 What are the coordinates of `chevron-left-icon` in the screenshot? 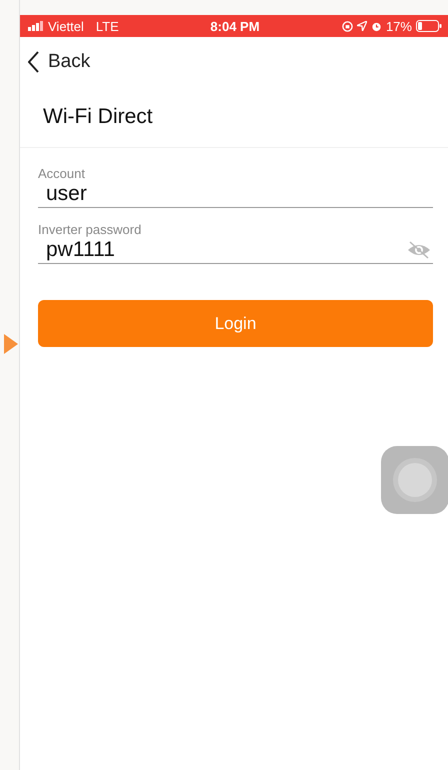 It's located at (34, 62).